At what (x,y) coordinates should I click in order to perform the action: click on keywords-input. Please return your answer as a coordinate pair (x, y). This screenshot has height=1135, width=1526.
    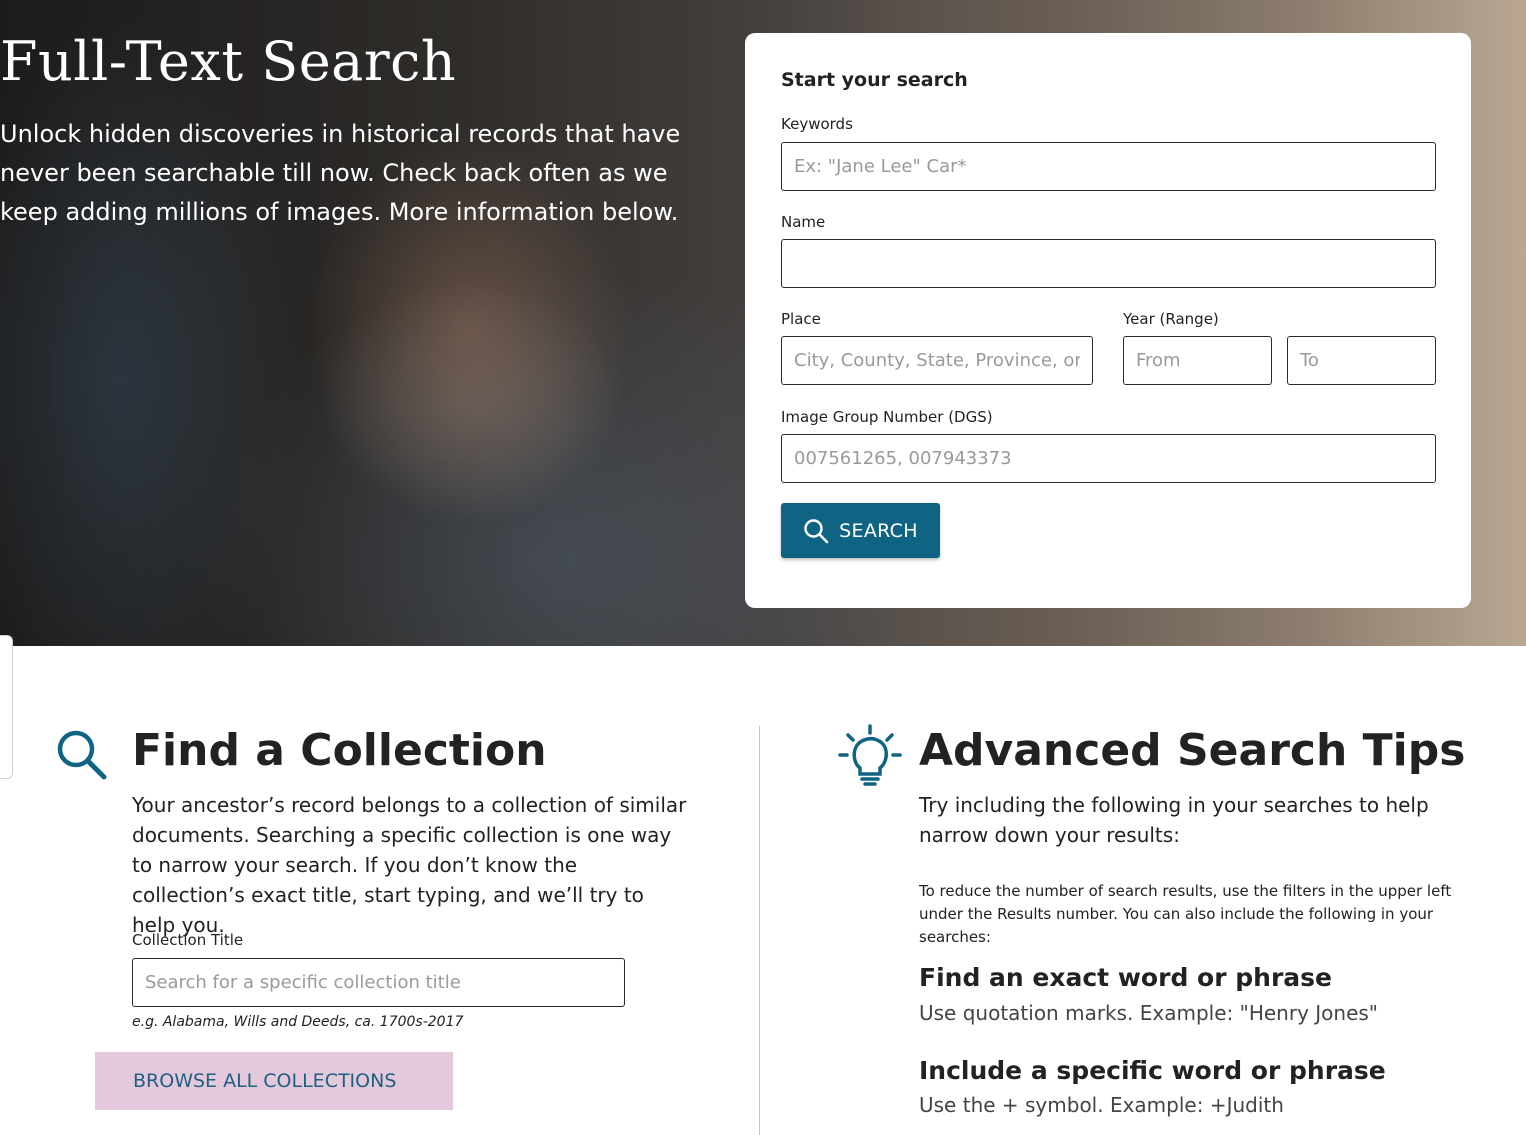
    Looking at the image, I should click on (1108, 166).